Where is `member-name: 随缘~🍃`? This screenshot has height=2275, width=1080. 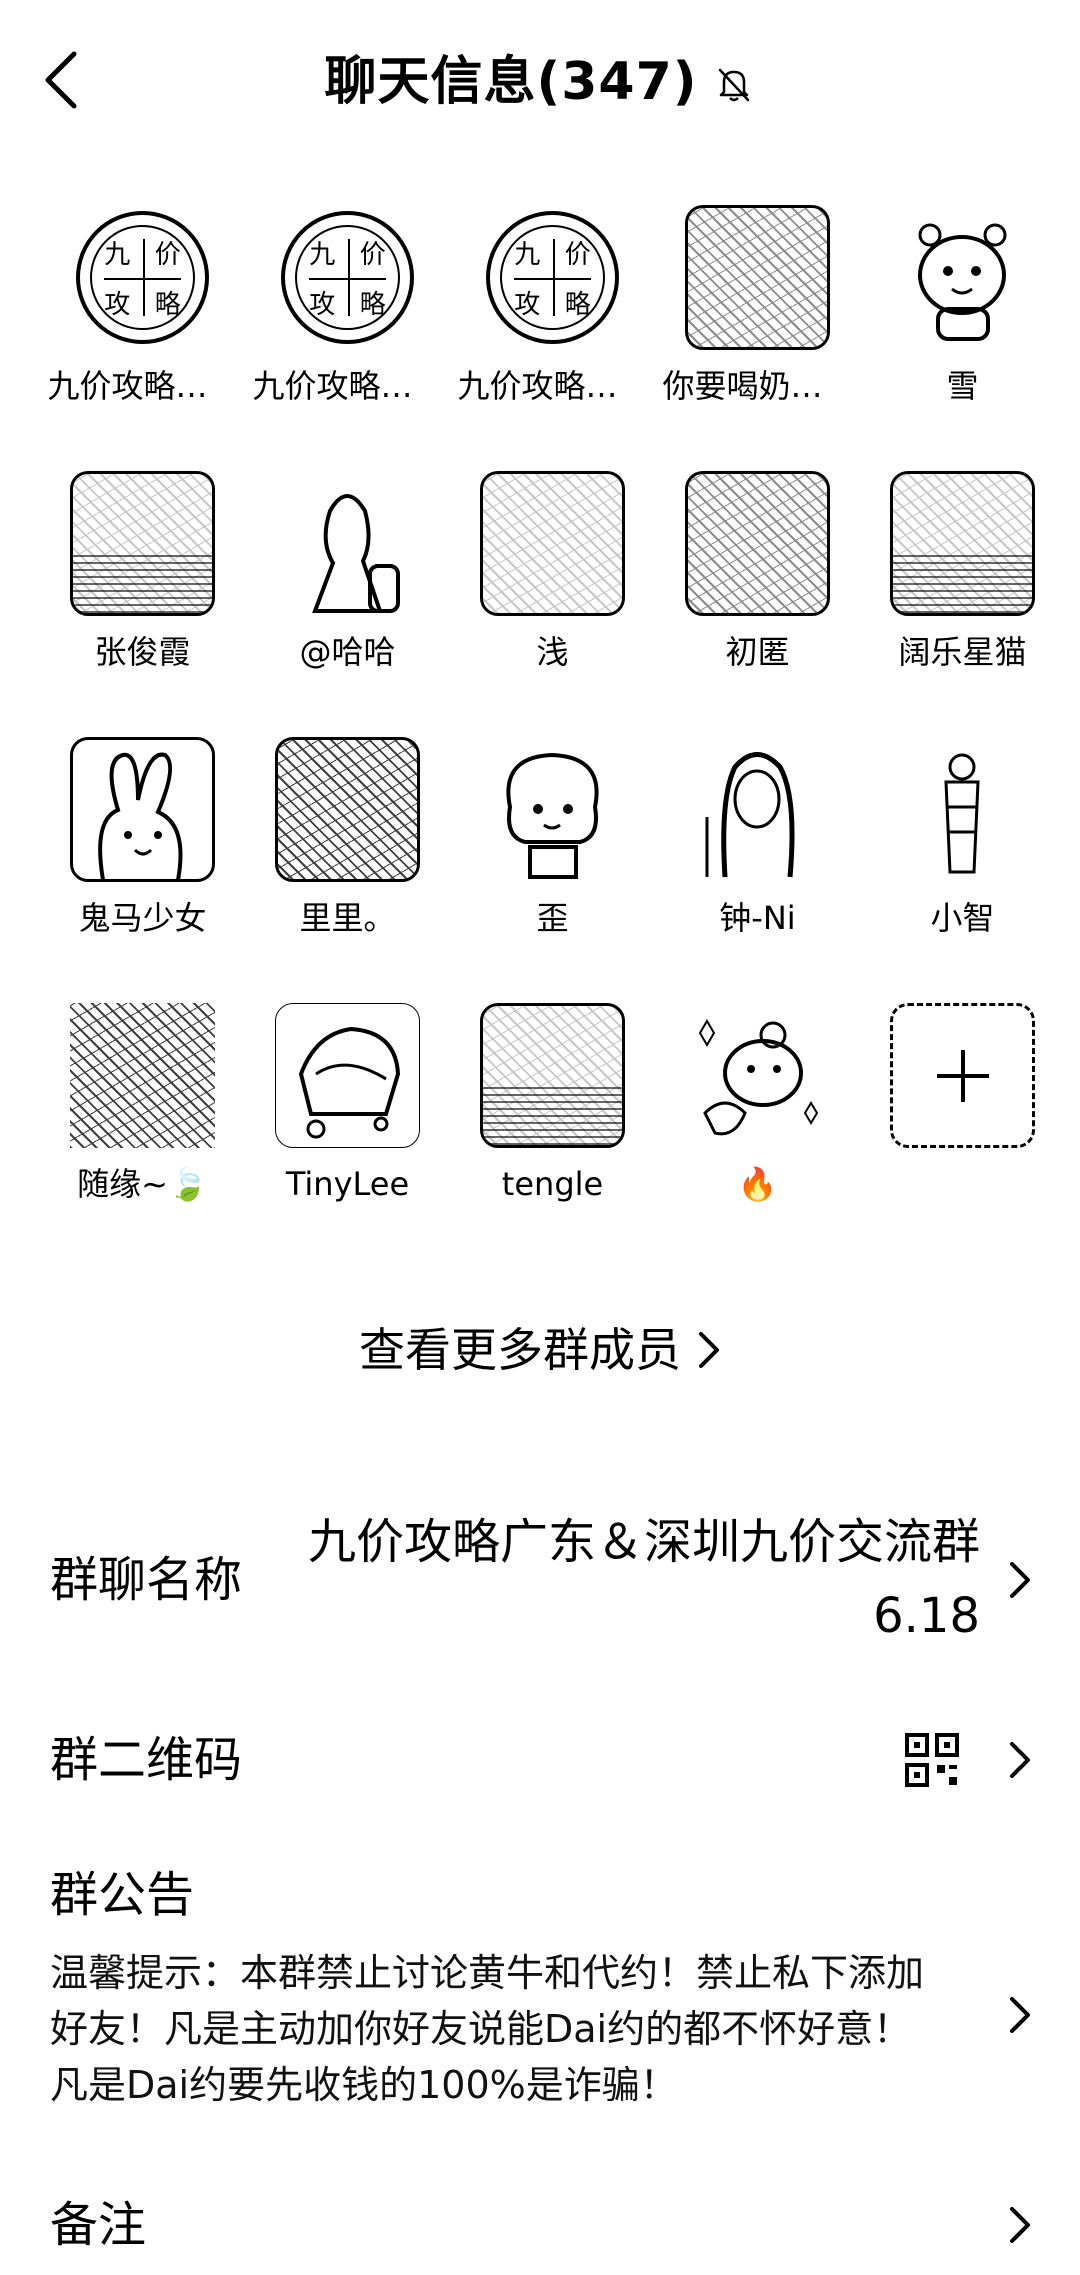 member-name: 随缘~🍃 is located at coordinates (142, 1184).